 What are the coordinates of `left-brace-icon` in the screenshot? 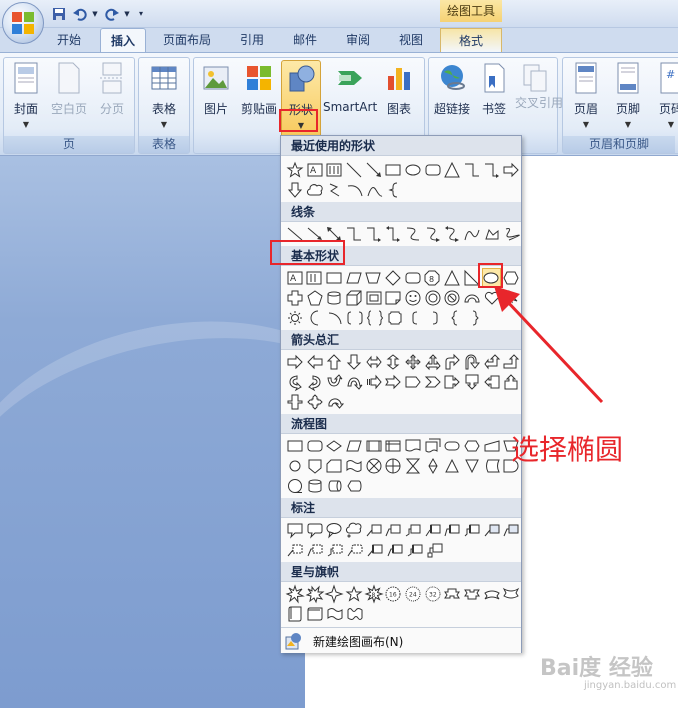 It's located at (455, 318).